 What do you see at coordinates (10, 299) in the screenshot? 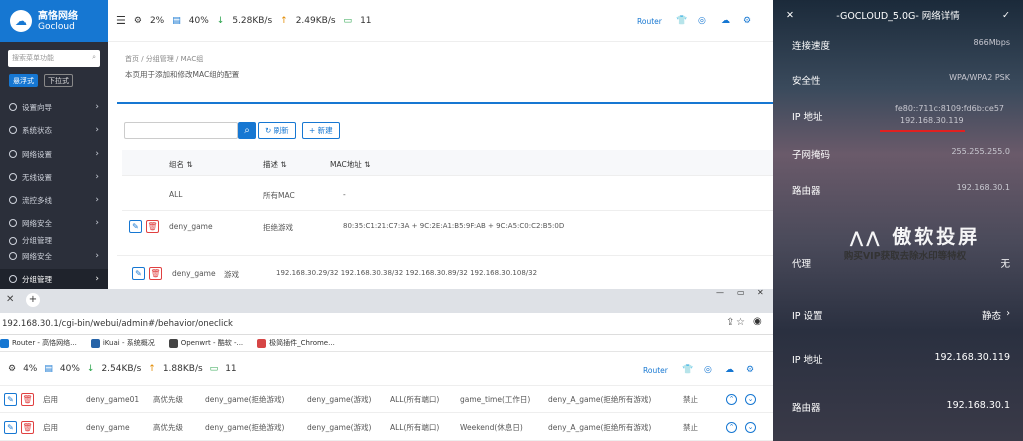
I see `close-tab-icon: ✕` at bounding box center [10, 299].